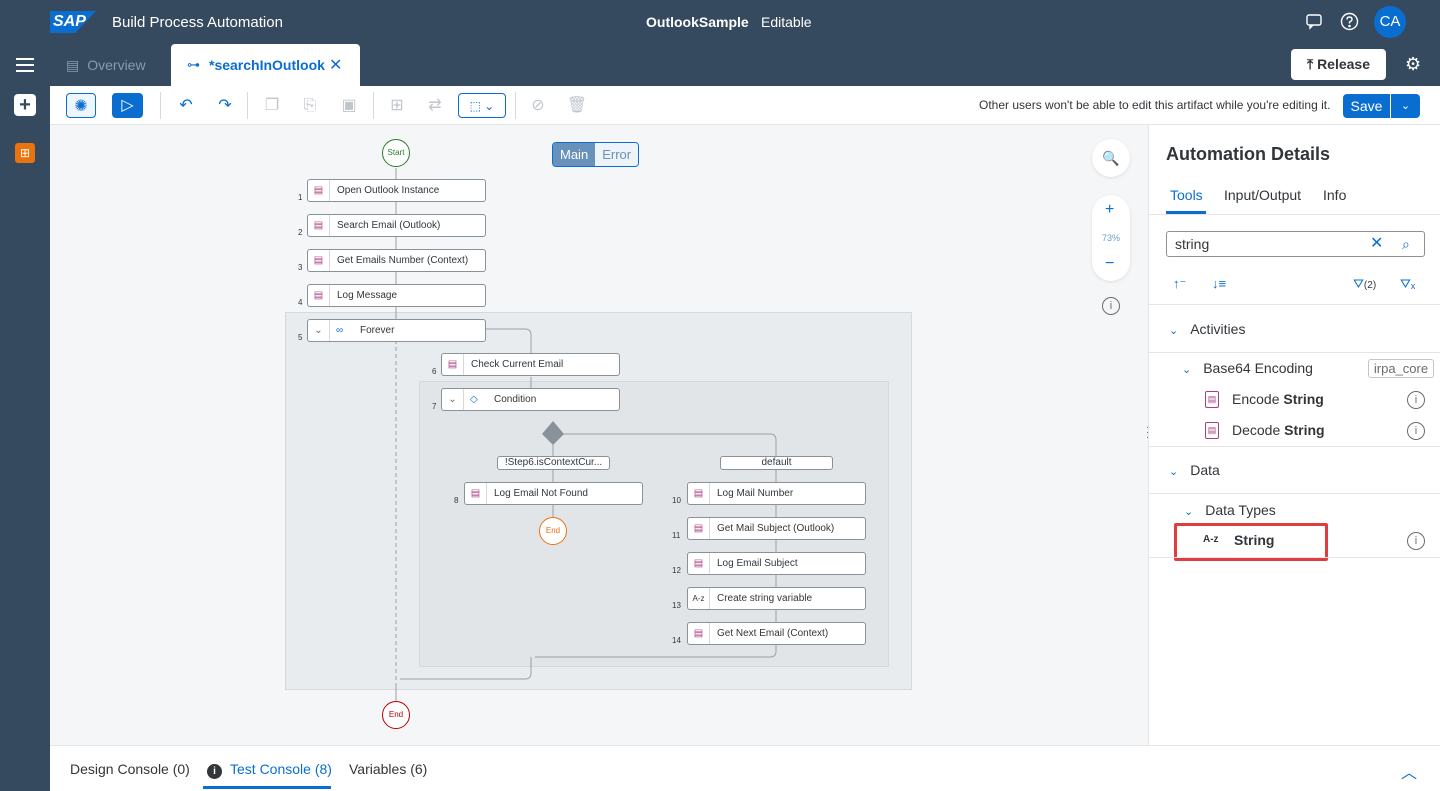 The image size is (1440, 791). Describe the element at coordinates (1338, 64) in the screenshot. I see `release-button: ⤒ Release` at that location.